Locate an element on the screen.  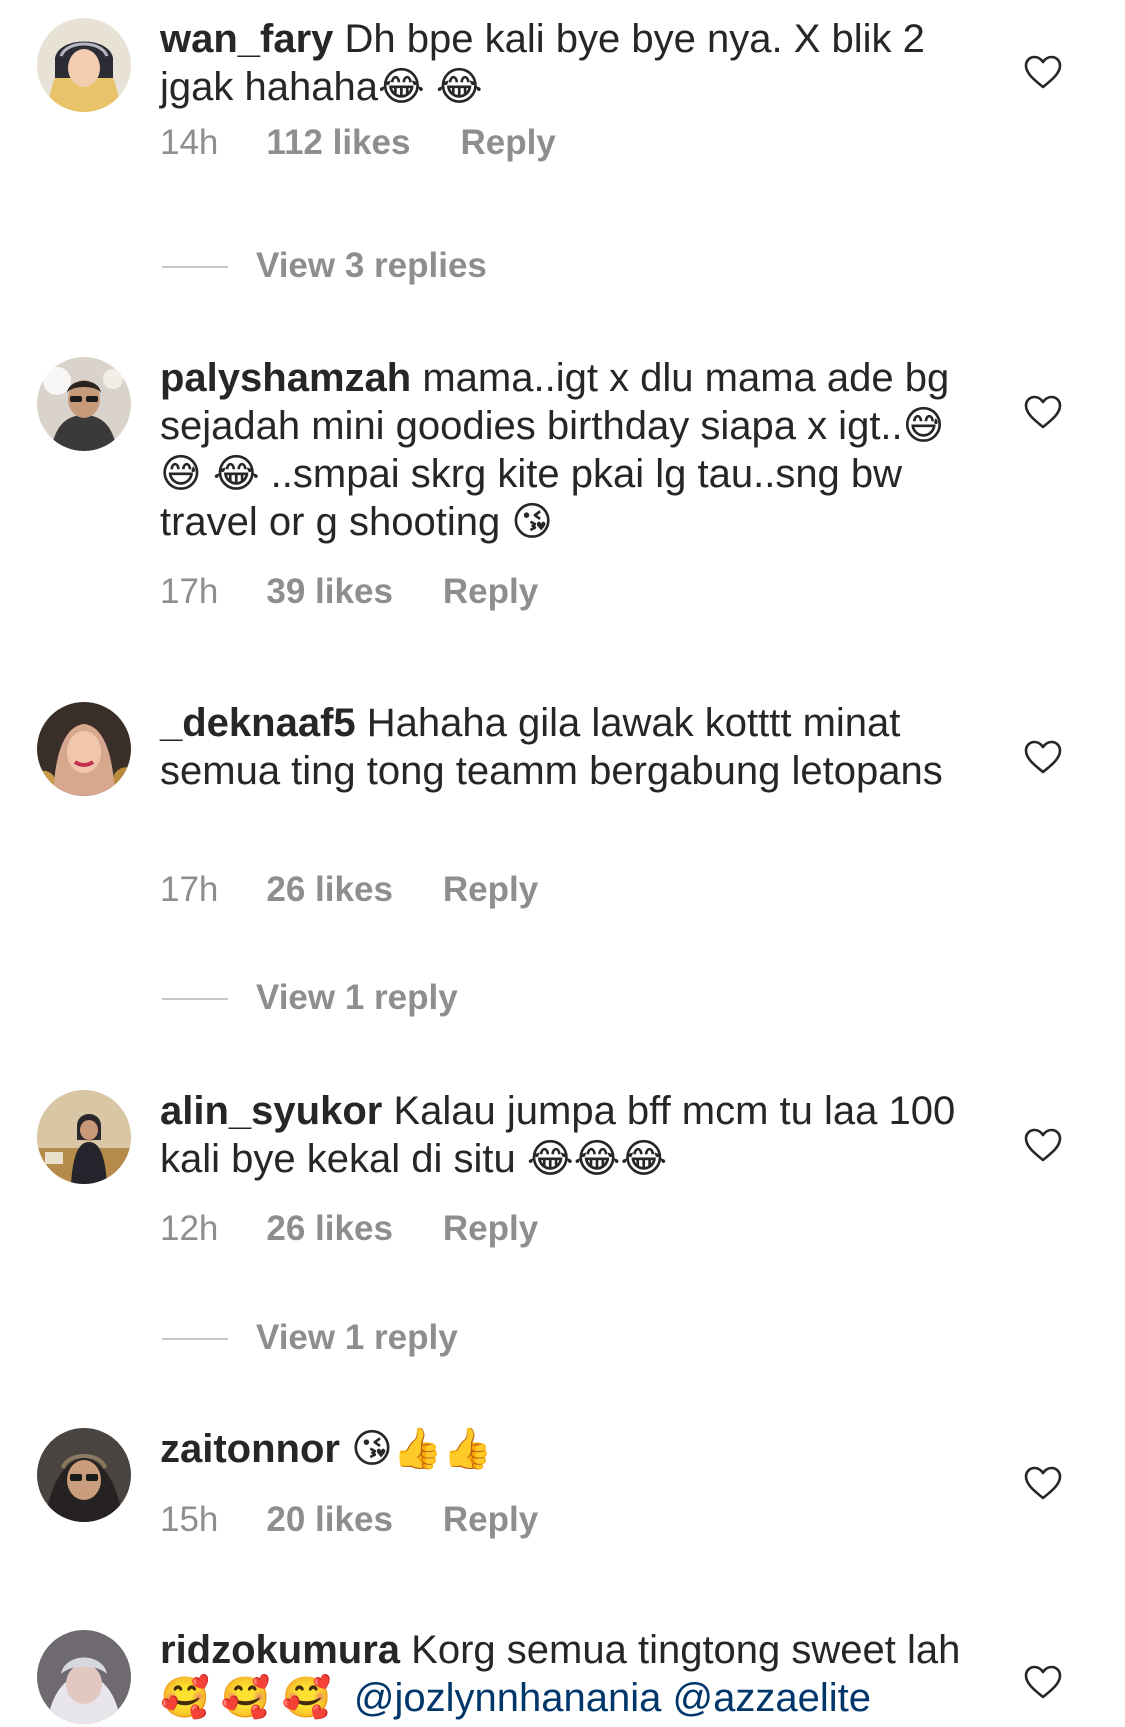
comment-meta: 17h 26 likes Reply is located at coordinates (349, 890).